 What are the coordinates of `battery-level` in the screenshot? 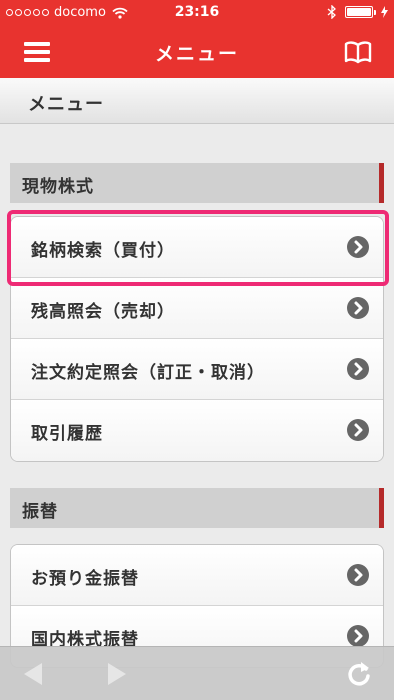 It's located at (359, 12).